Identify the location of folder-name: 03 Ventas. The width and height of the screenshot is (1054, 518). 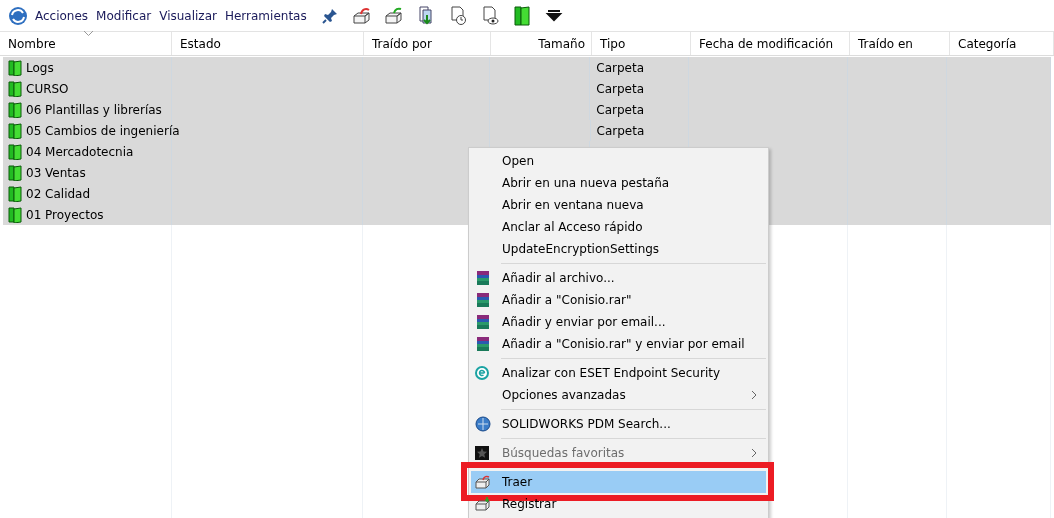
(56, 172).